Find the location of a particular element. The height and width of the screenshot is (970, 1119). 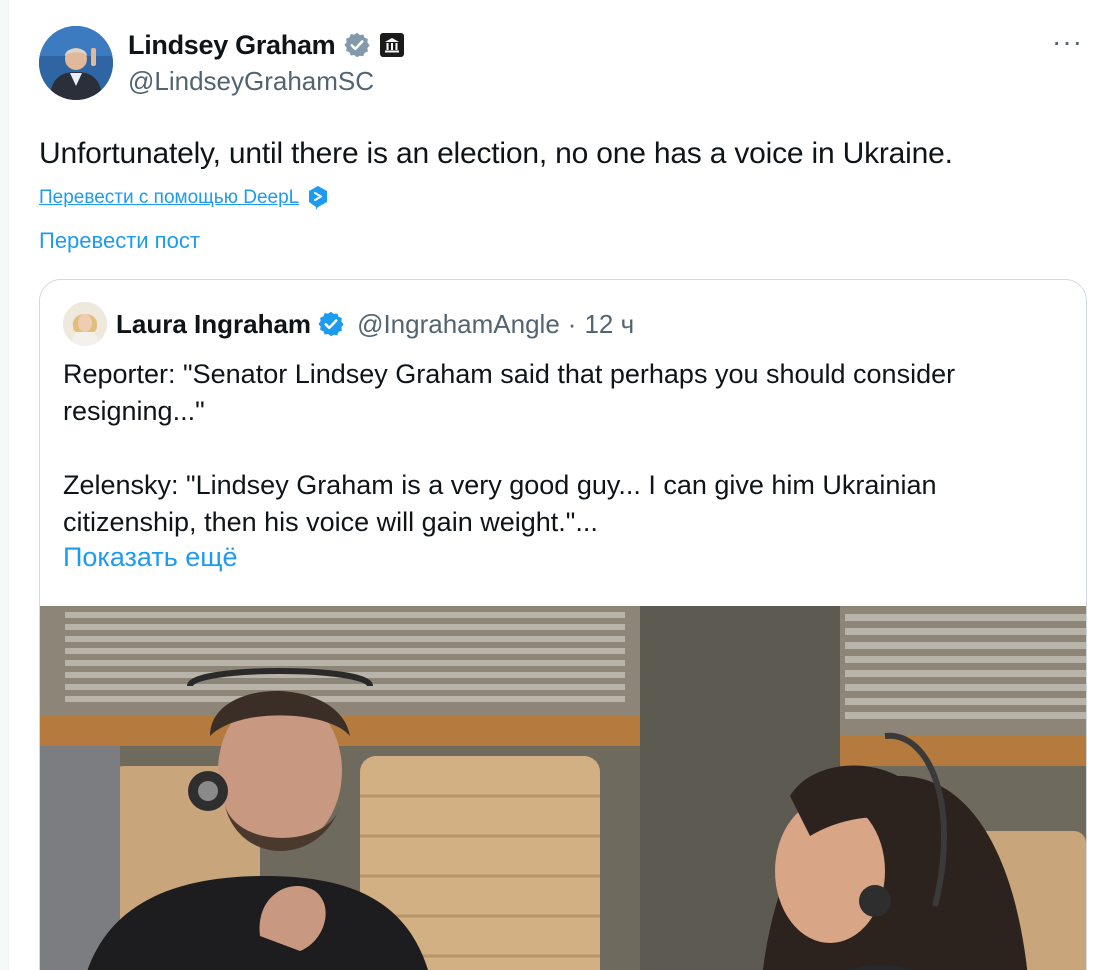

translate-post-link: Перевести пост is located at coordinates (119, 241).